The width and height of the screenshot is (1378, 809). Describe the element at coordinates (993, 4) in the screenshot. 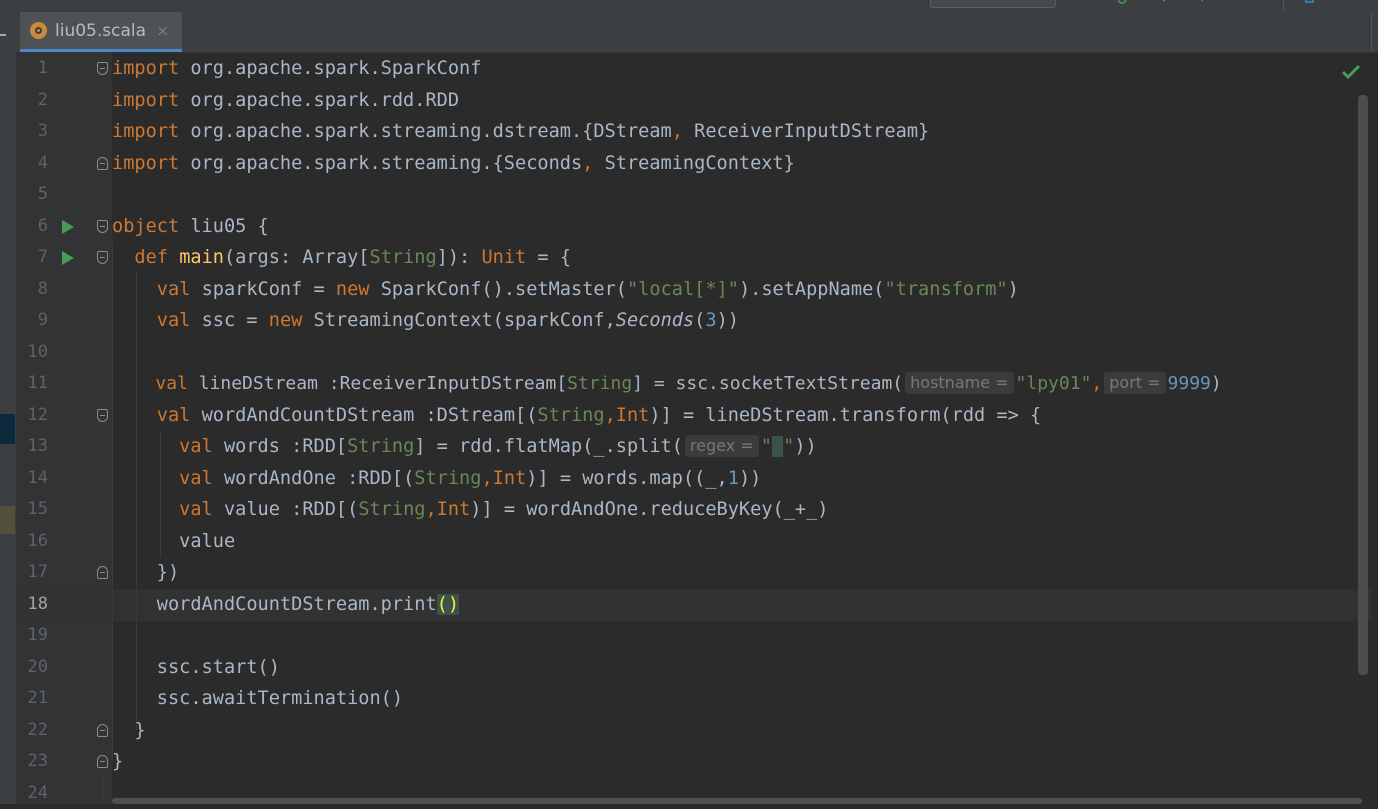

I see `run-configuration-selector` at that location.